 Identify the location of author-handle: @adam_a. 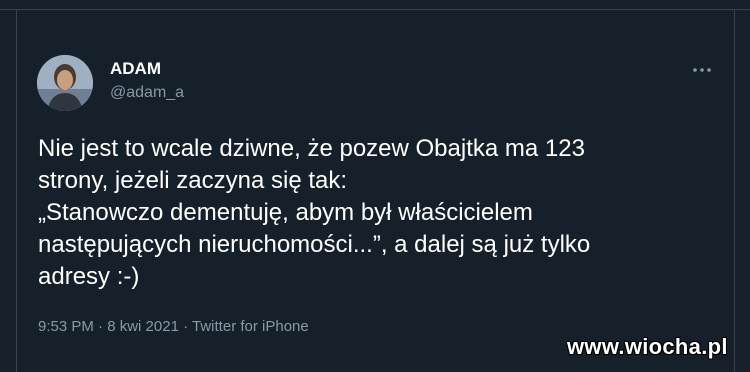
(147, 93).